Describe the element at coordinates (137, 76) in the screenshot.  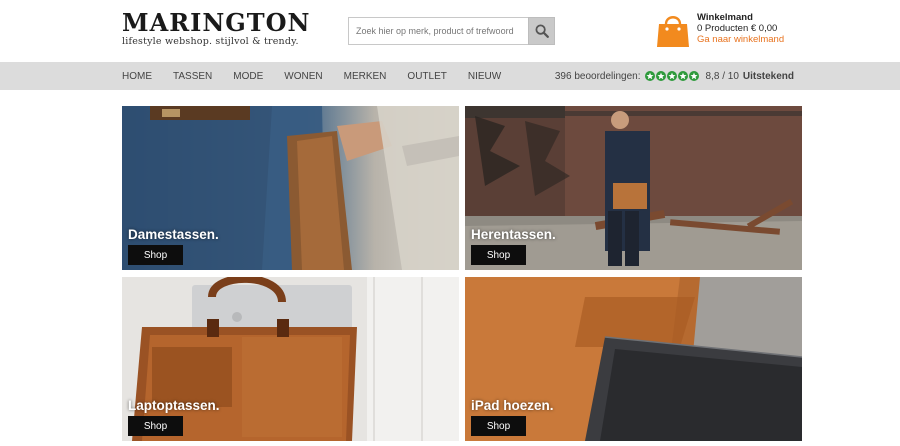
I see `nav-item-home: HOME` at that location.